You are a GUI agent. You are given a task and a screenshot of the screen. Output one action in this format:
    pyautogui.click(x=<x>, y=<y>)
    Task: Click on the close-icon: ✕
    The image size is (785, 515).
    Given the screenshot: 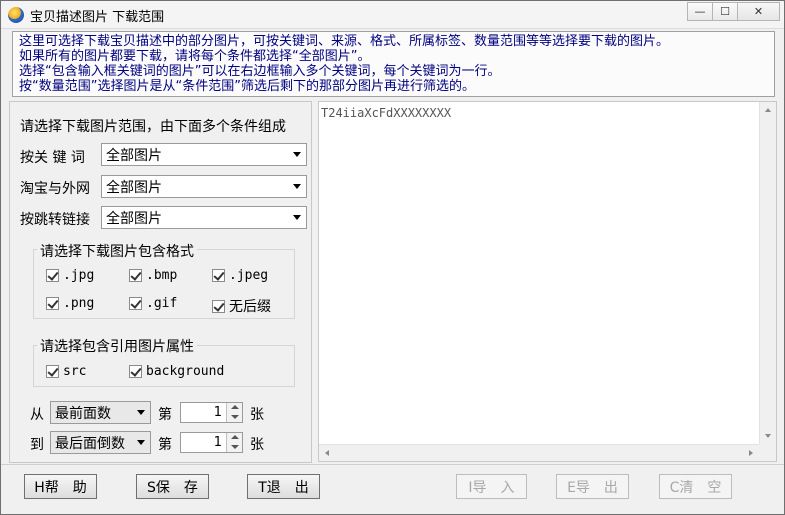 What is the action you would take?
    pyautogui.click(x=758, y=11)
    